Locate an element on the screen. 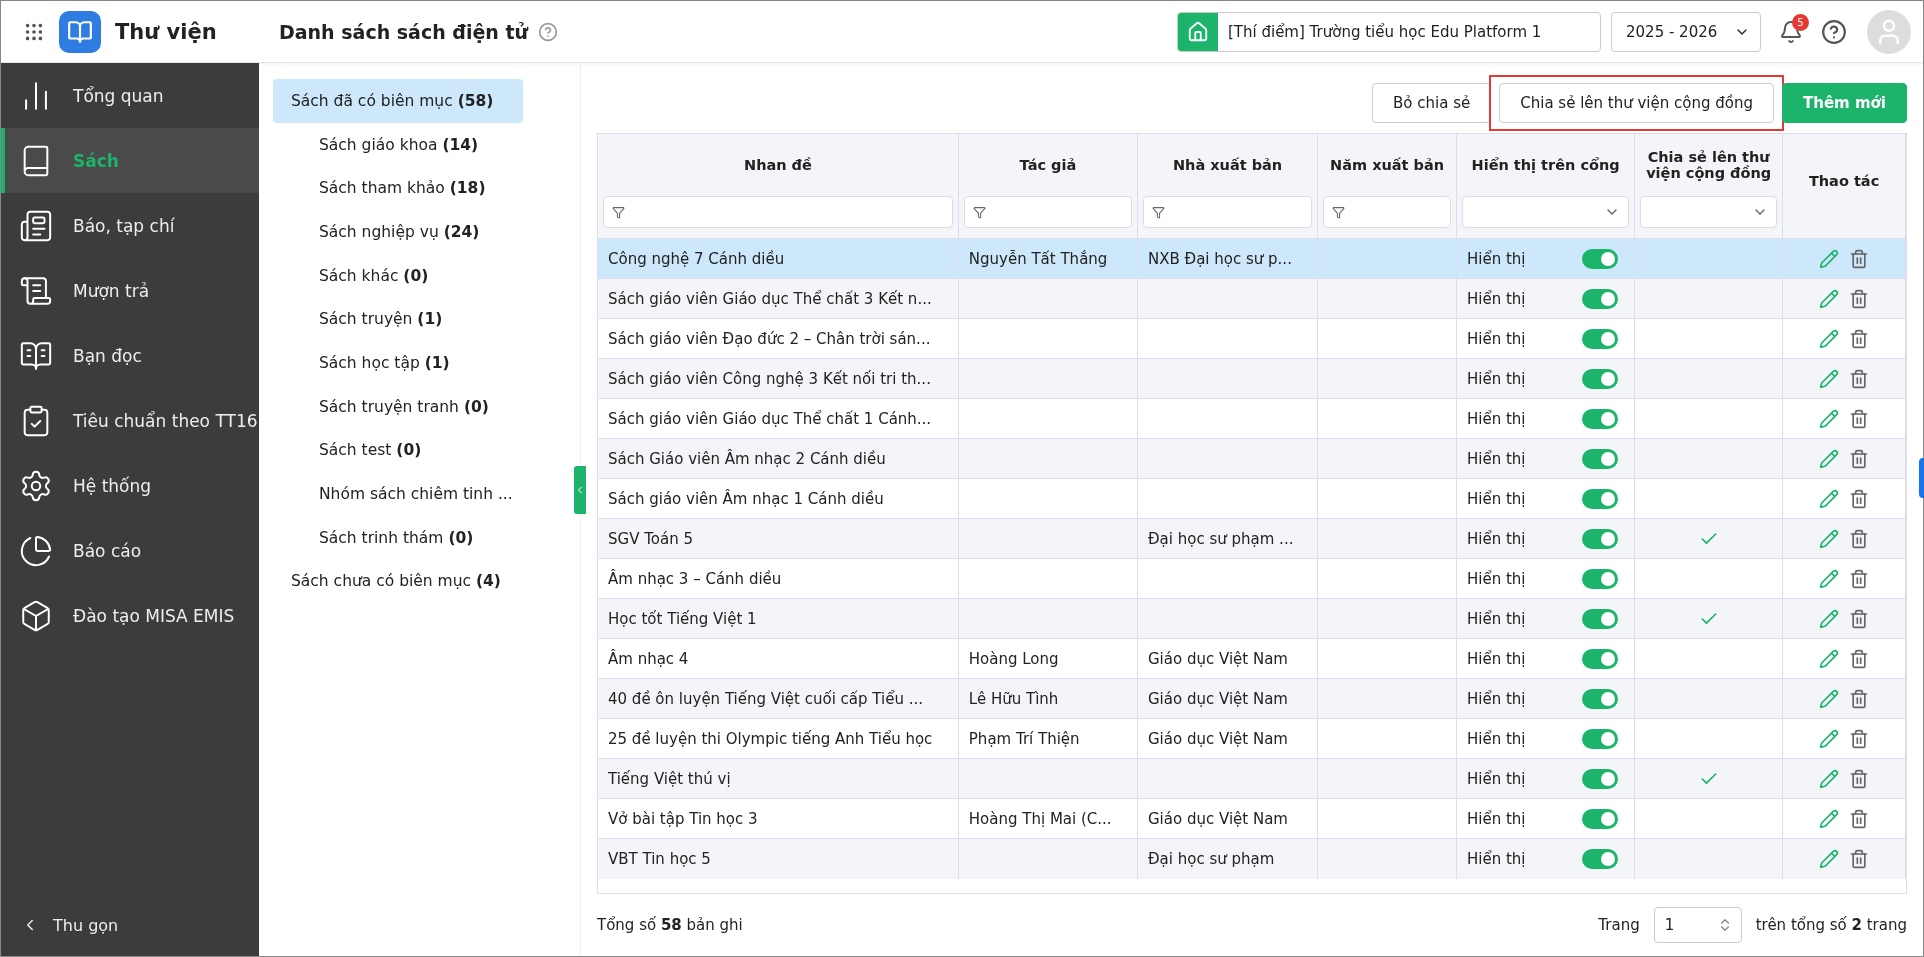 The width and height of the screenshot is (1924, 957). sidebar-item: Tổng quan is located at coordinates (130, 95).